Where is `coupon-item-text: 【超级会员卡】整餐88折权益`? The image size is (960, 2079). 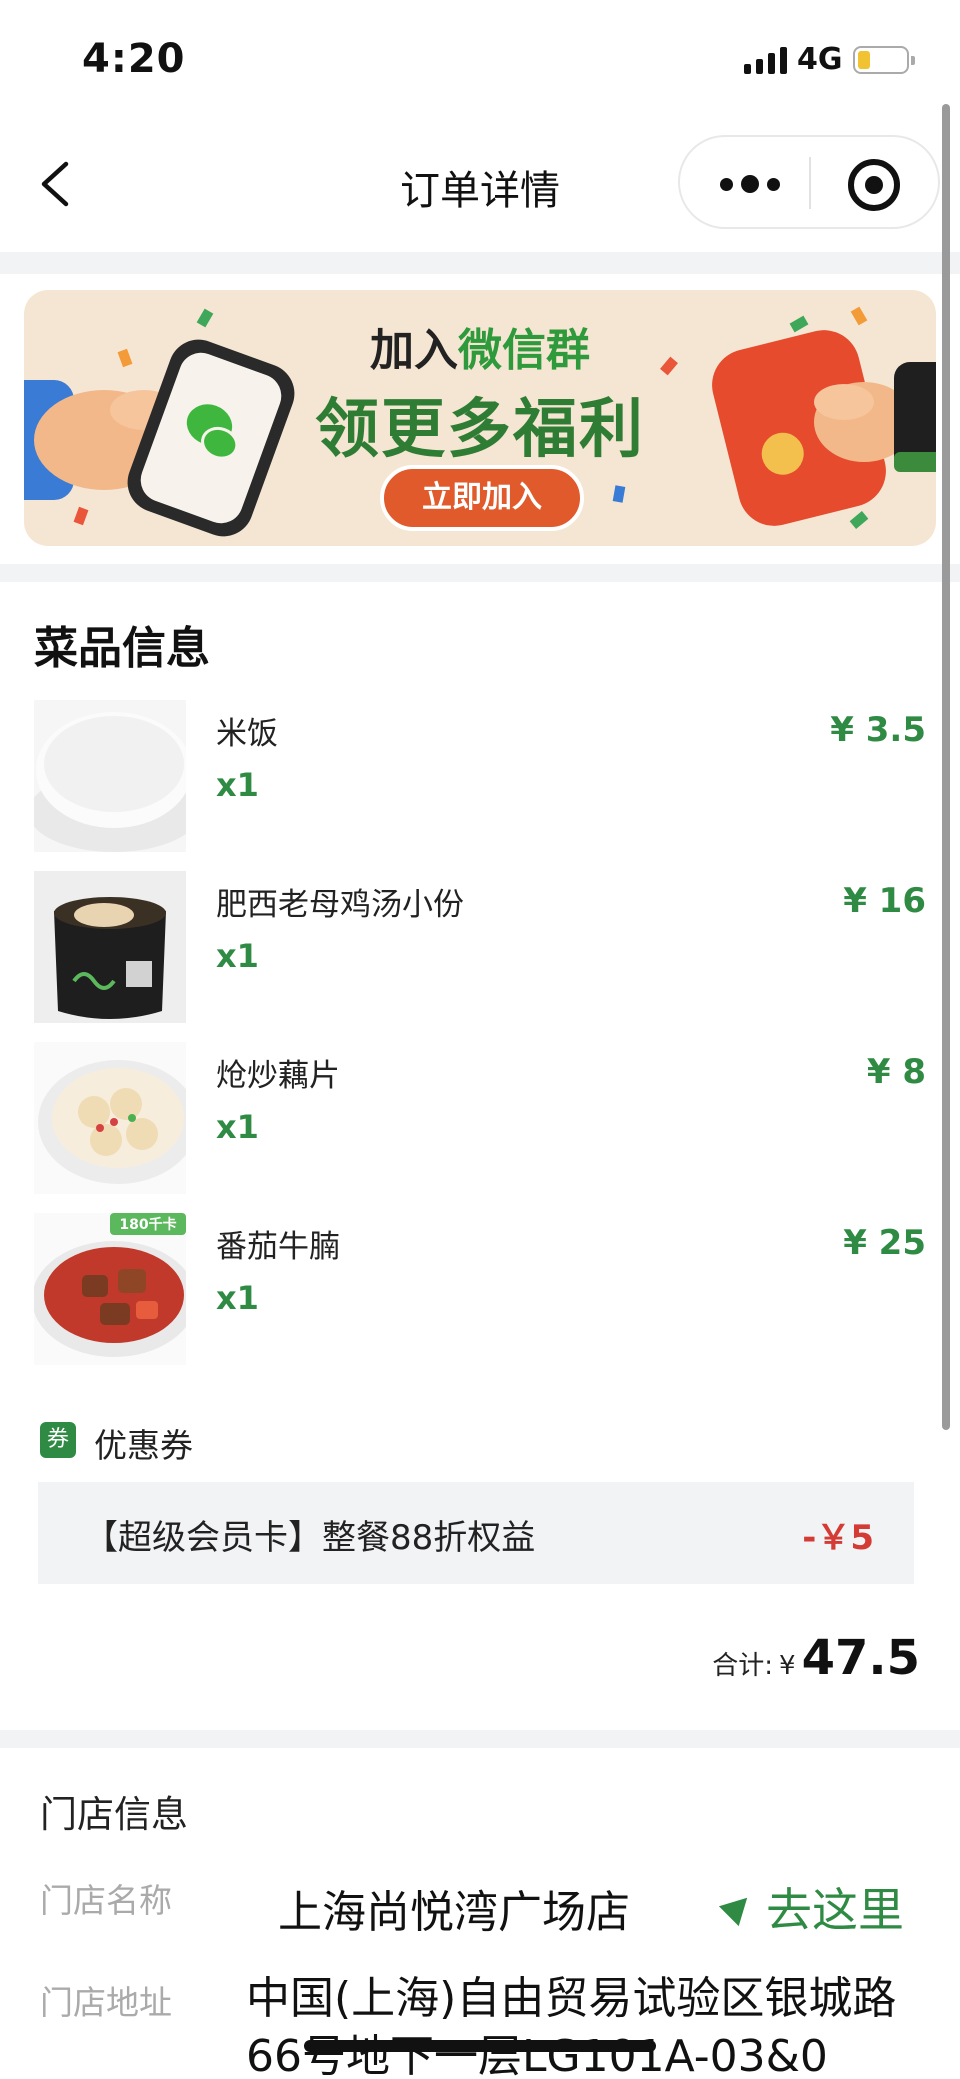
coupon-item-text: 【超级会员卡】整餐88折权益 is located at coordinates (310, 1538).